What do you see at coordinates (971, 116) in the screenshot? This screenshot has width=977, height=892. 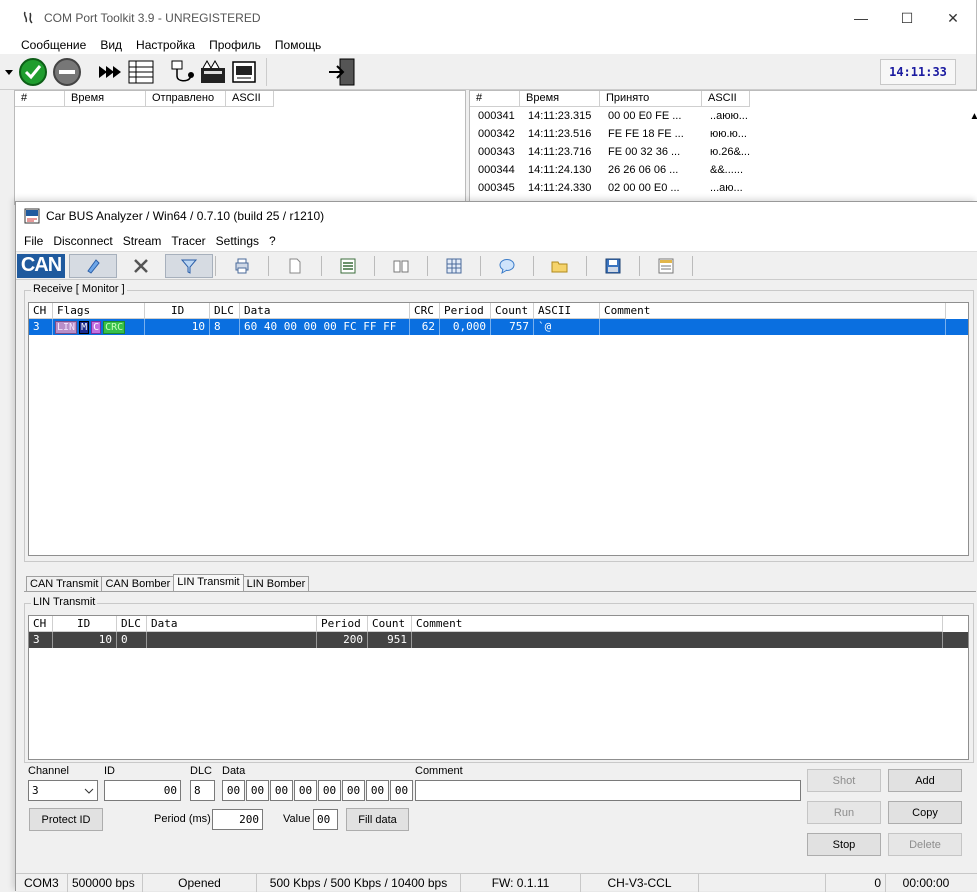 I see `scroll-up-icon: ▲` at bounding box center [971, 116].